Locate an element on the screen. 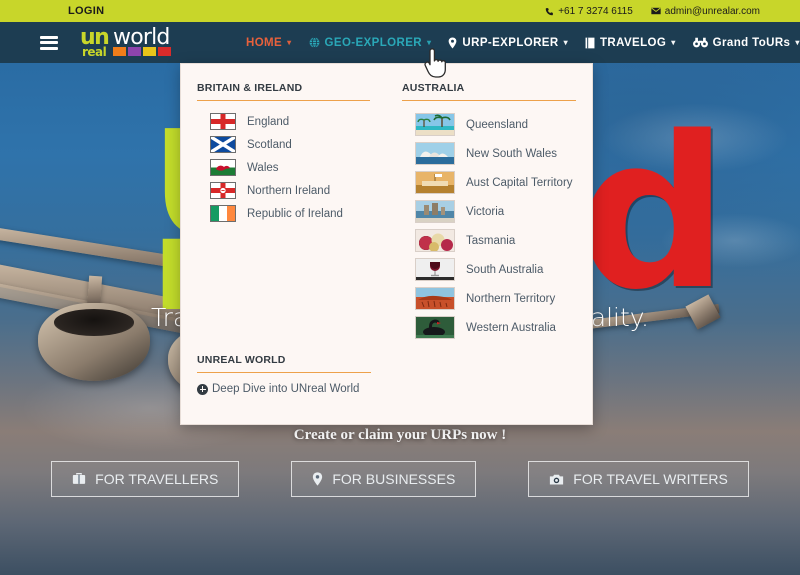  dropdown-item-northern-ireland-label: Northern Ireland is located at coordinates (289, 190).